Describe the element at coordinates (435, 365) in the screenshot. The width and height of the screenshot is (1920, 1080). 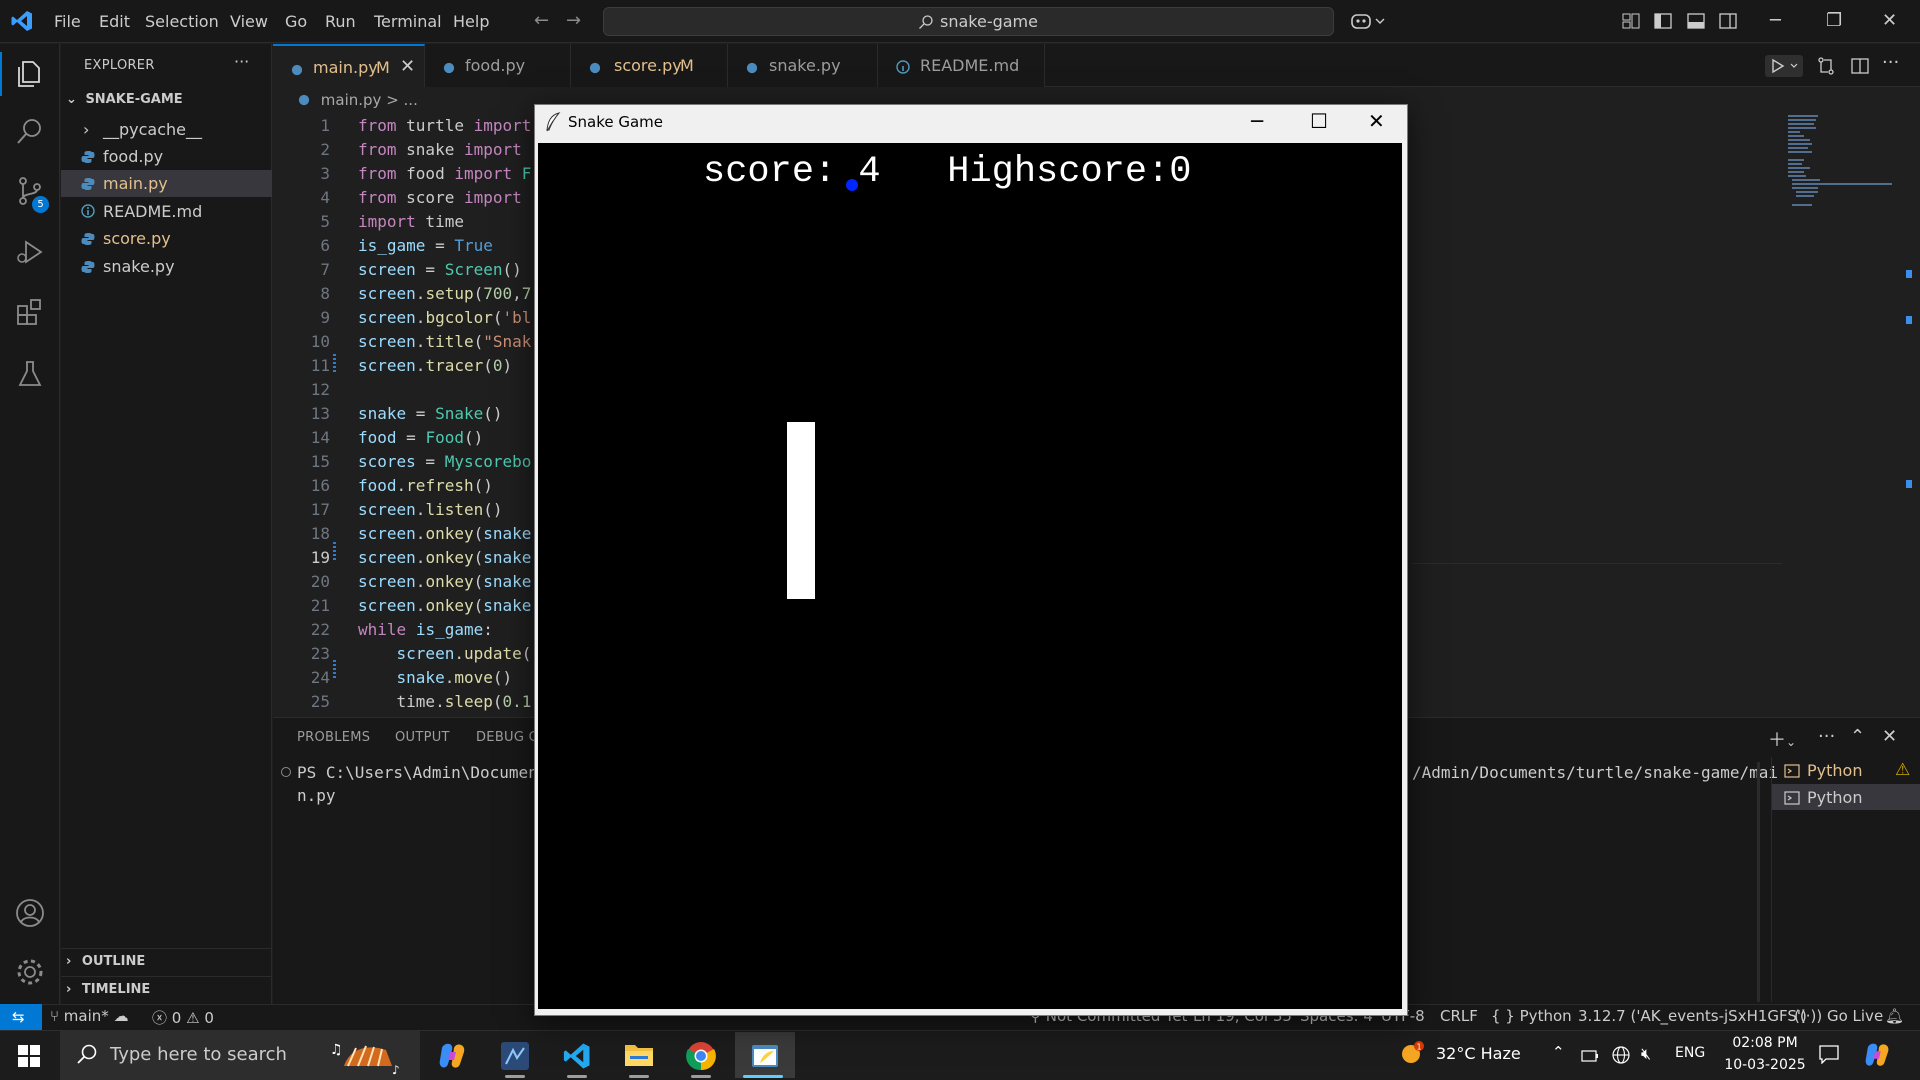
I see `code-line: screen.tracer(0)` at that location.